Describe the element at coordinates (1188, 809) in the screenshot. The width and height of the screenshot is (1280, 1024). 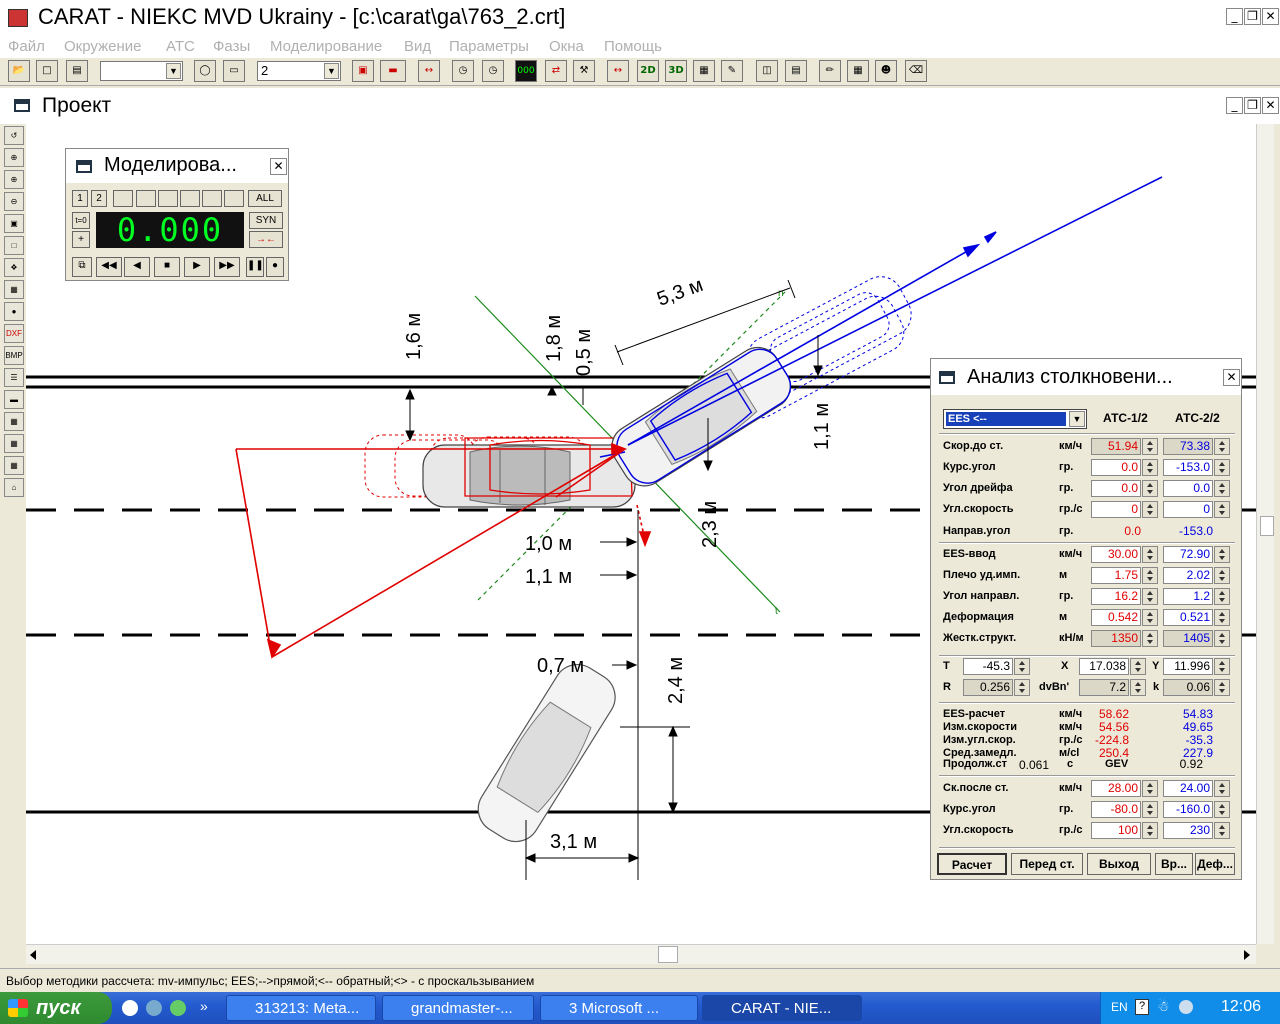
I see `value-field-v2: -160.0` at that location.